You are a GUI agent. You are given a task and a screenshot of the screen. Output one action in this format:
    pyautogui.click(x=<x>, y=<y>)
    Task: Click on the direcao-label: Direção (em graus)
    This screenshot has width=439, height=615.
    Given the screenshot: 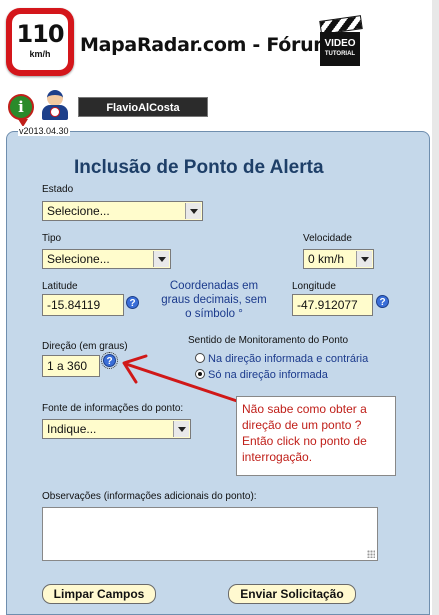 What is the action you would take?
    pyautogui.click(x=85, y=346)
    